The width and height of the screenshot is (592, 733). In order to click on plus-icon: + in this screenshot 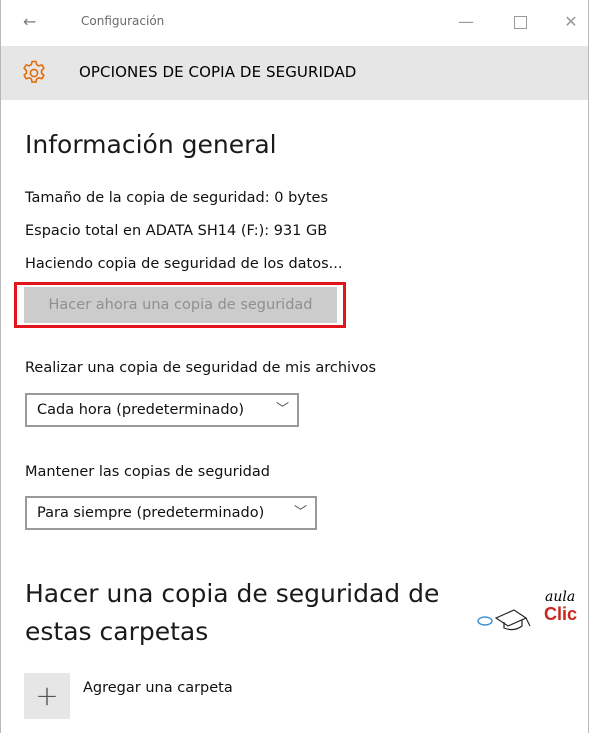, I will do `click(47, 695)`.